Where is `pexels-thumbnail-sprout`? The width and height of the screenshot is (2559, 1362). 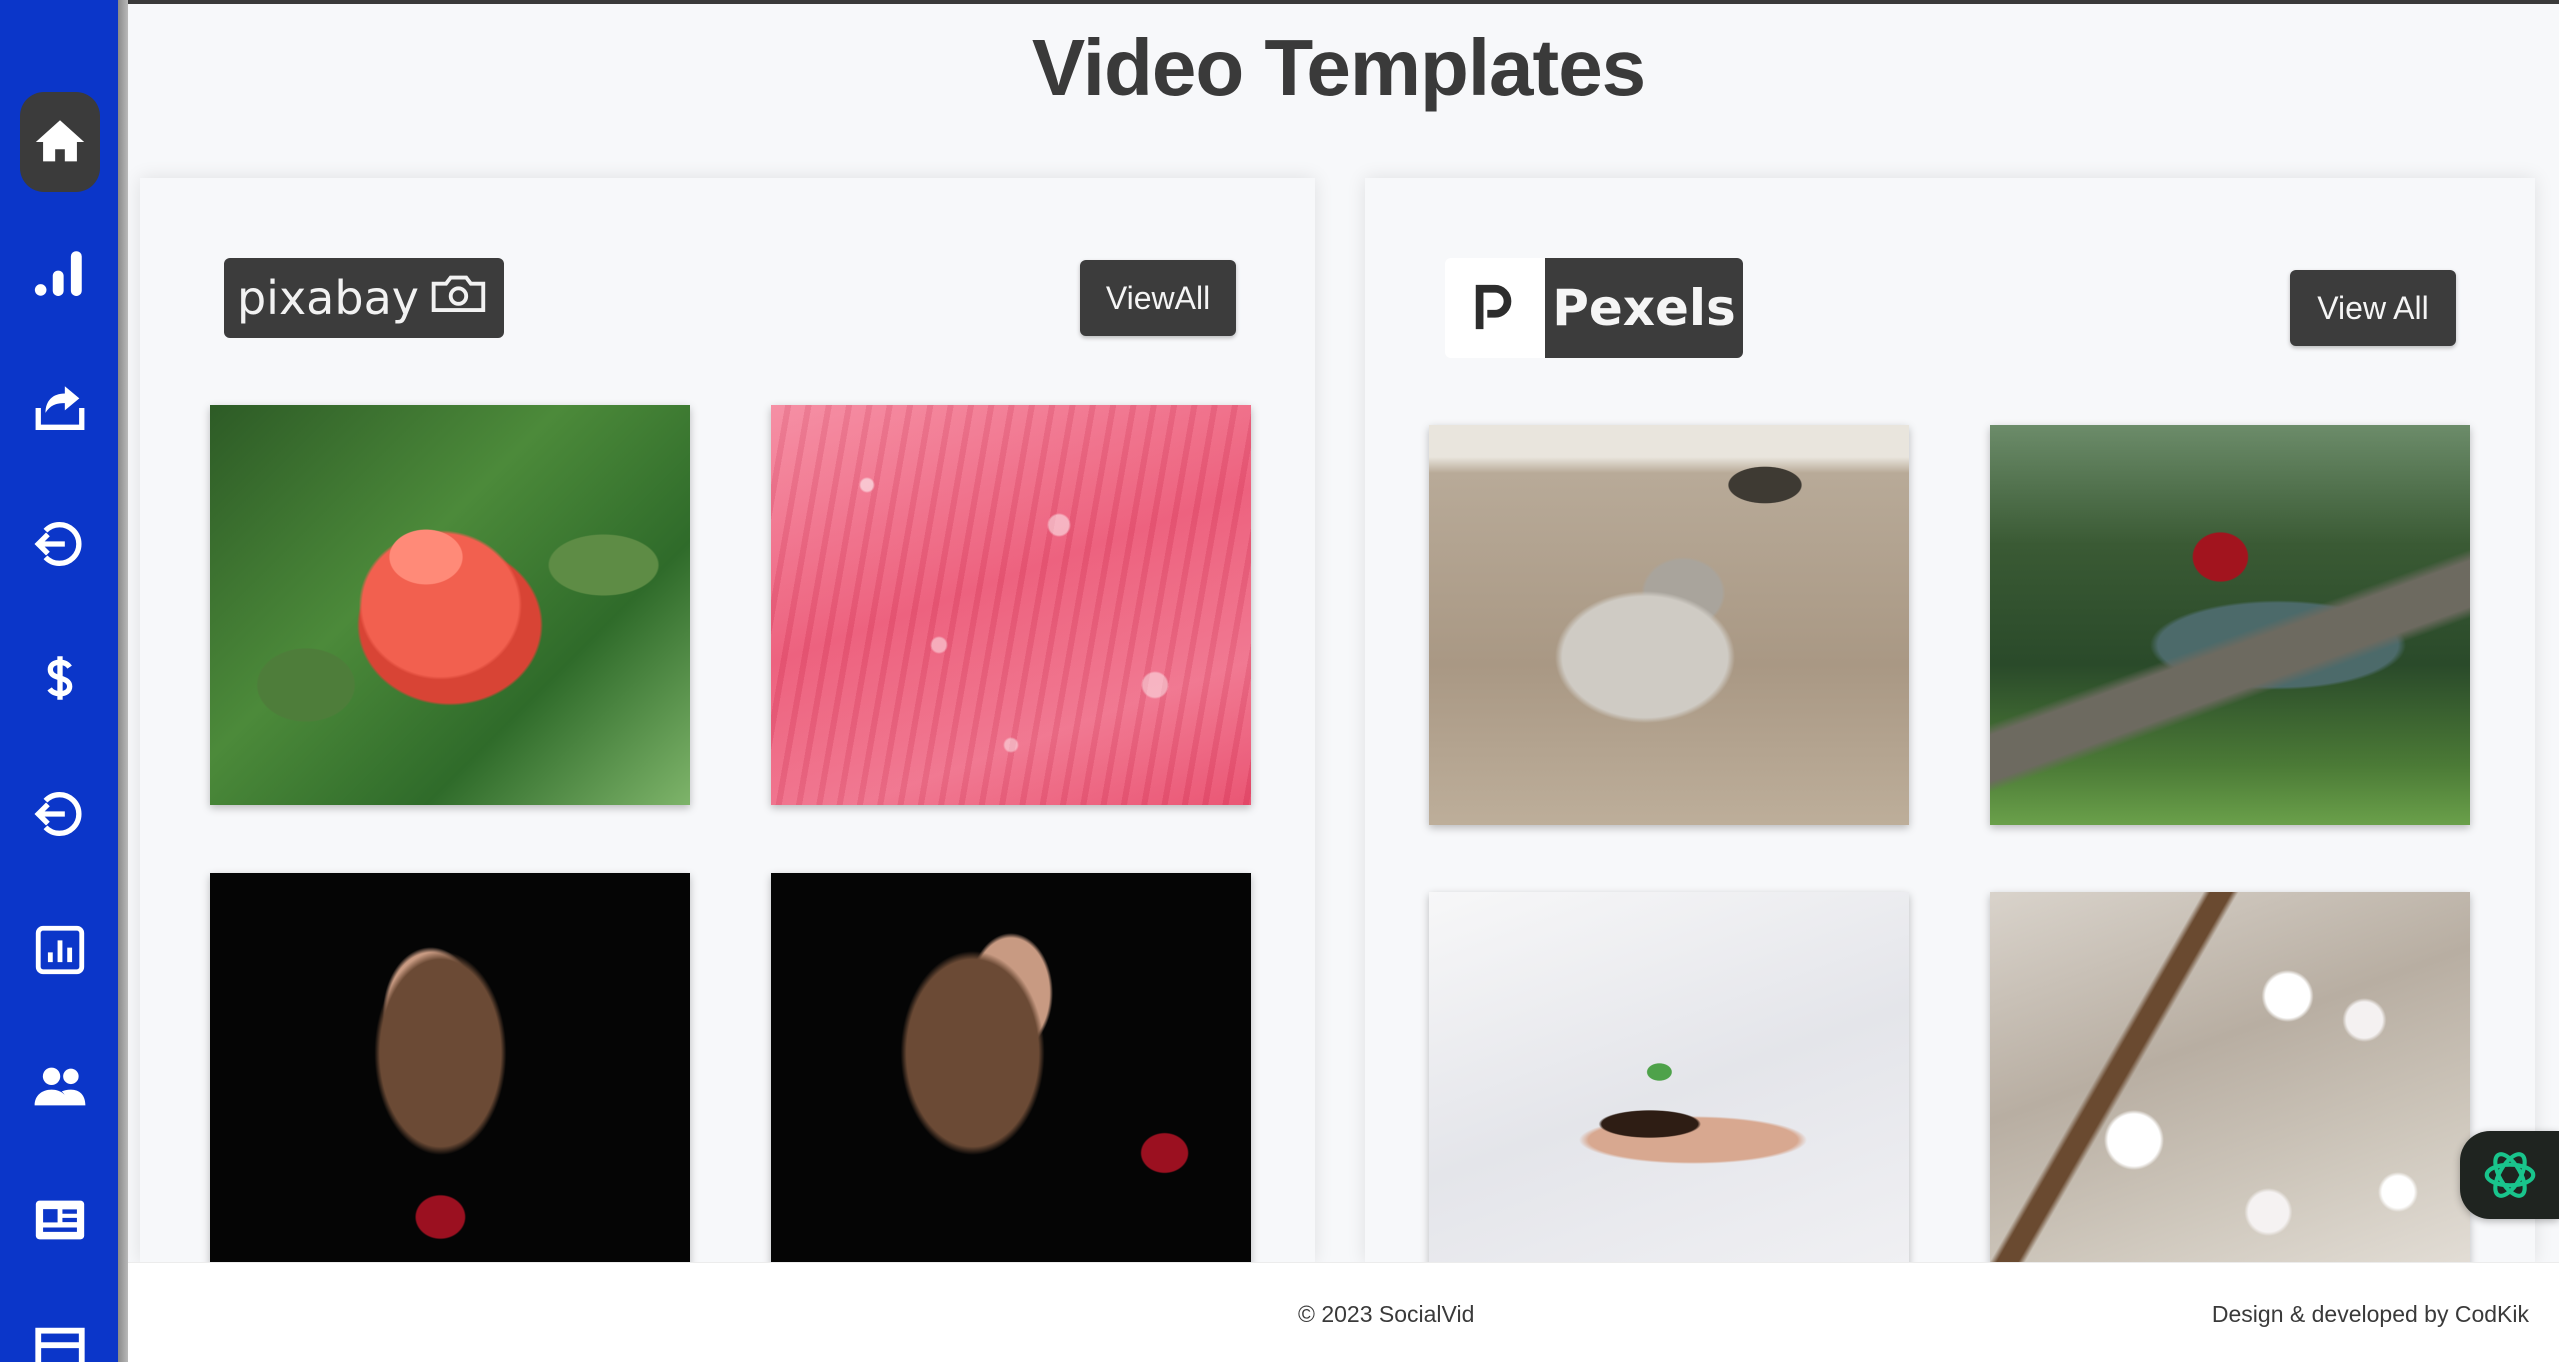
pexels-thumbnail-sprout is located at coordinates (1669, 1077).